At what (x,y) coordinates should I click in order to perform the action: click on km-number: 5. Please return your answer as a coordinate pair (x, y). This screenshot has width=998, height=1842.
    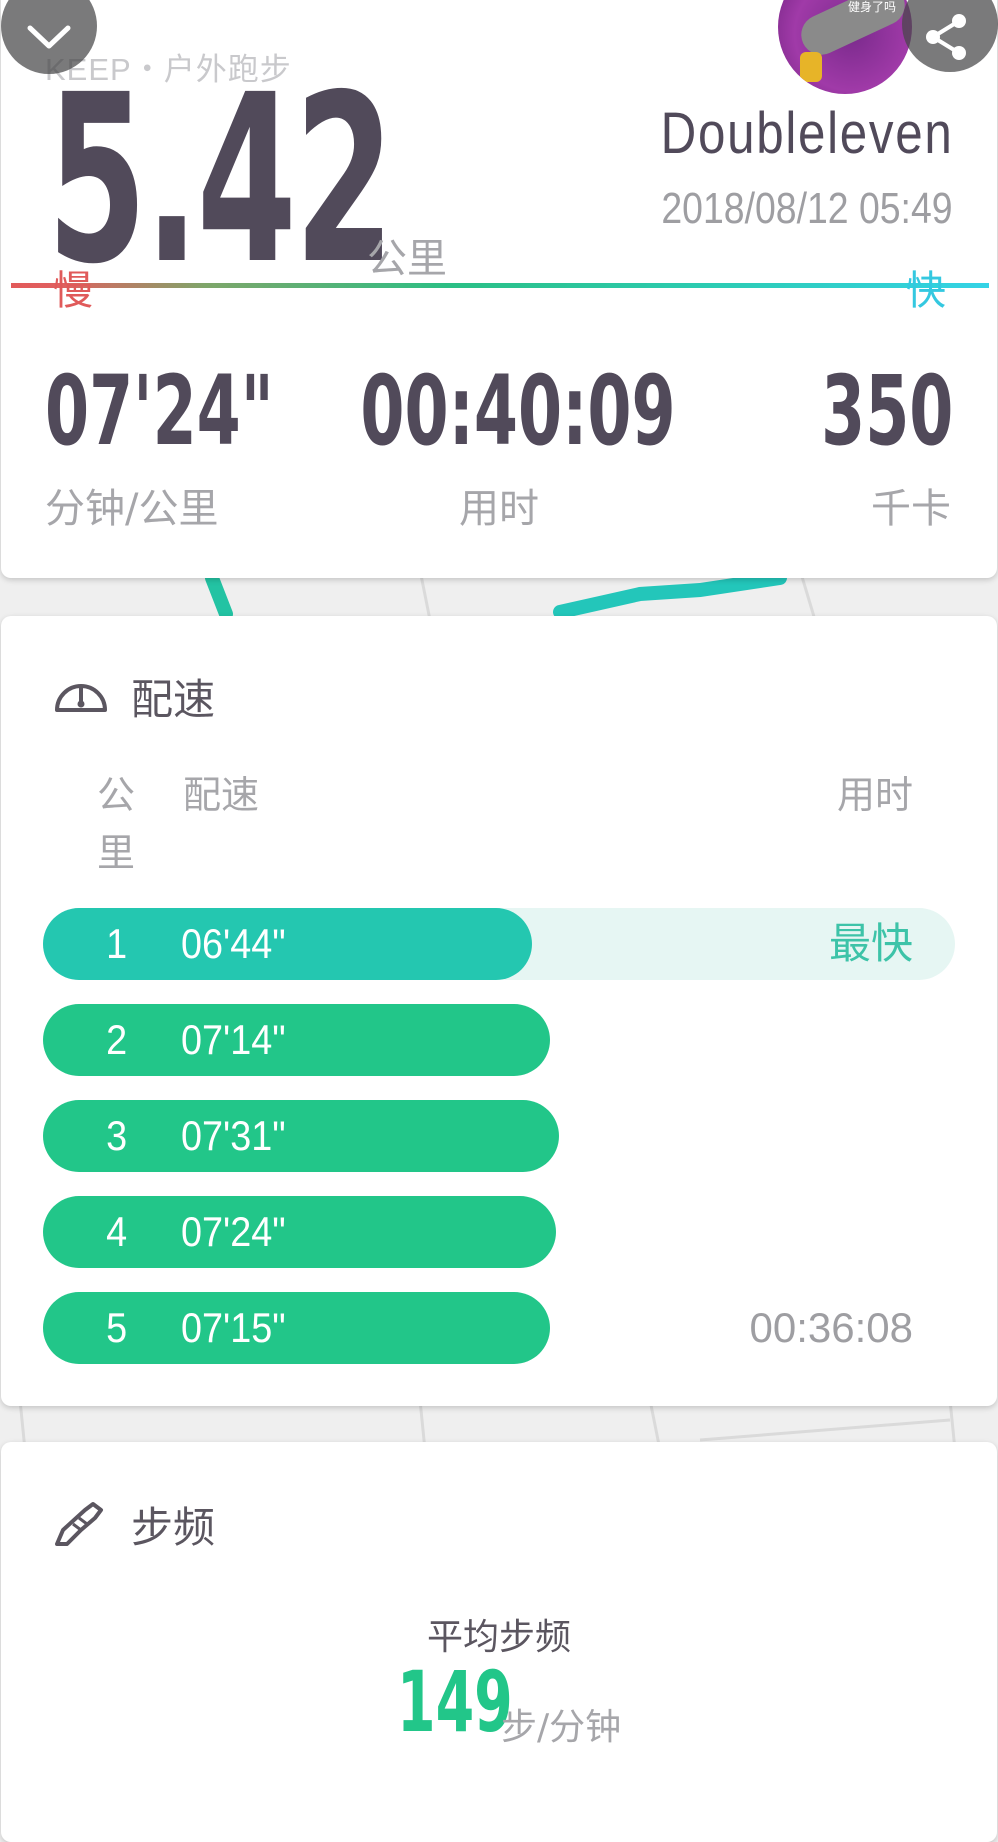
    Looking at the image, I should click on (117, 1327).